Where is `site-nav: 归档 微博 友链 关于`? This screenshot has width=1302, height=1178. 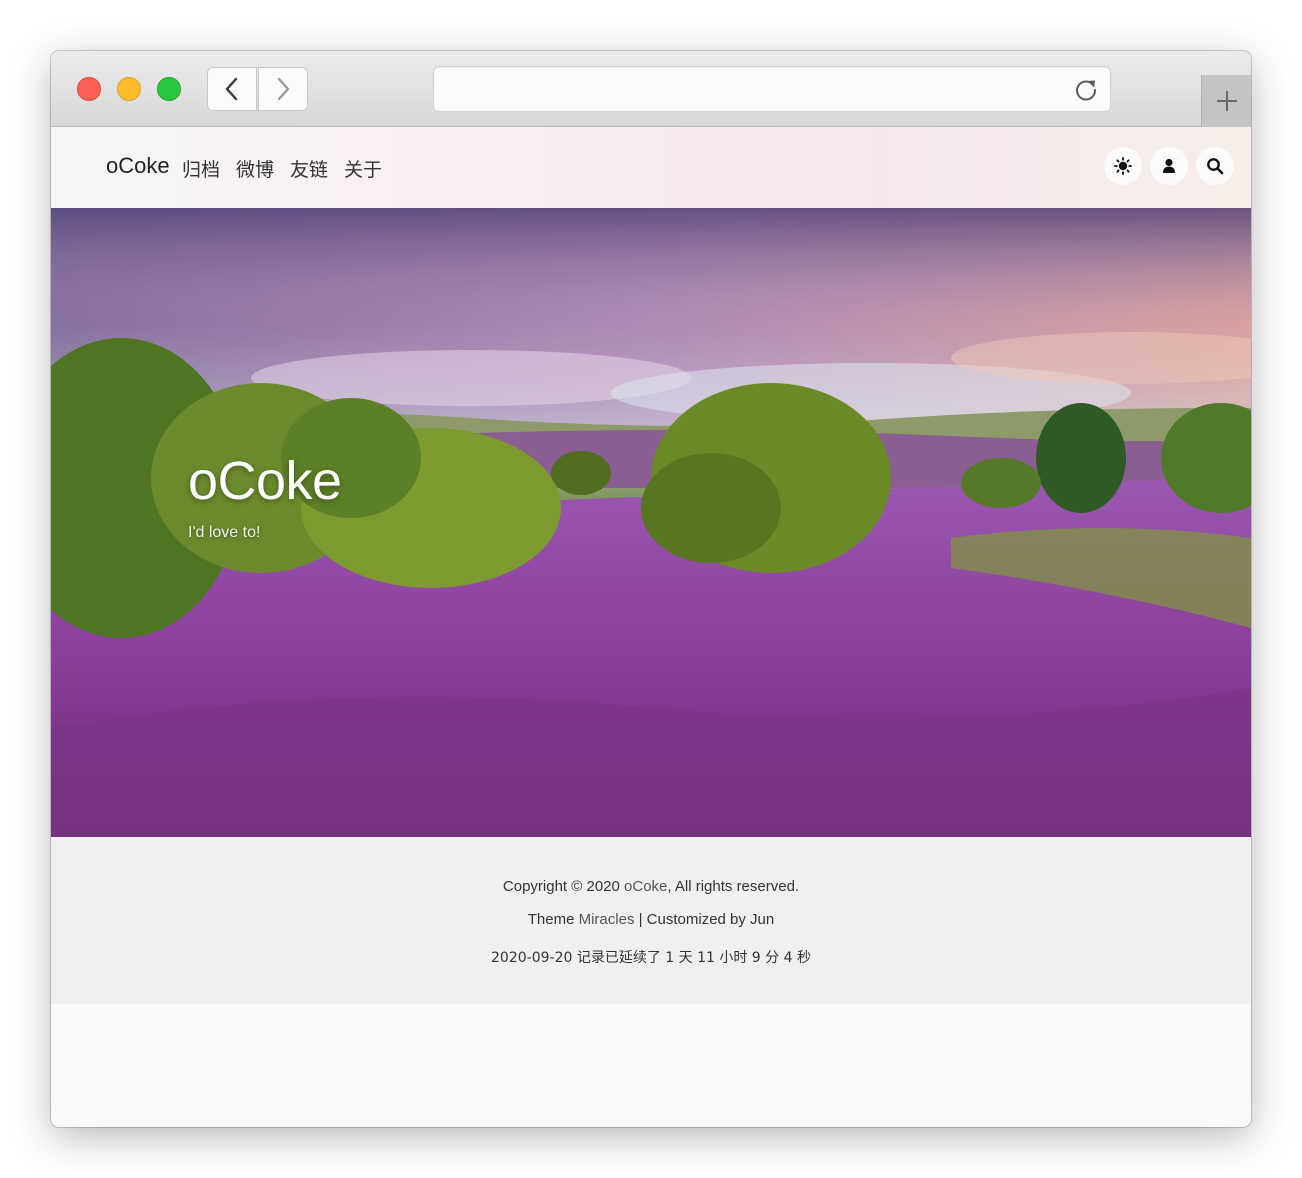
site-nav: 归档 微博 友链 关于 is located at coordinates (282, 168).